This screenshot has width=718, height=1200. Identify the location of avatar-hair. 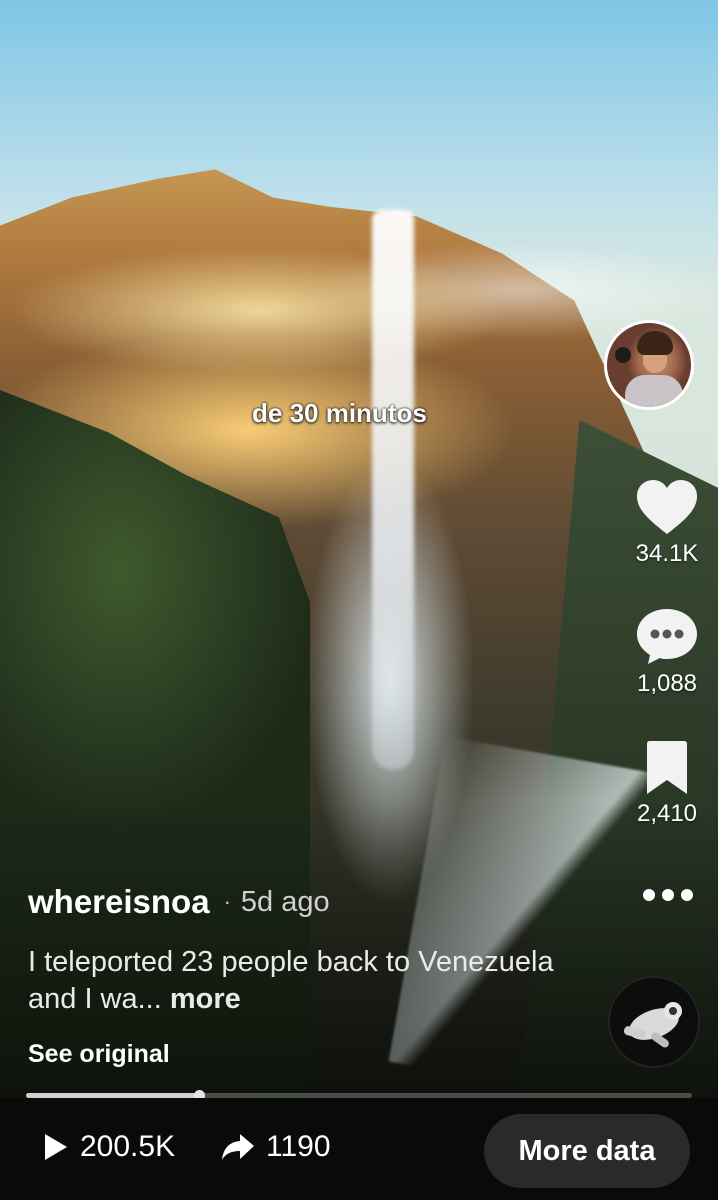
(655, 343).